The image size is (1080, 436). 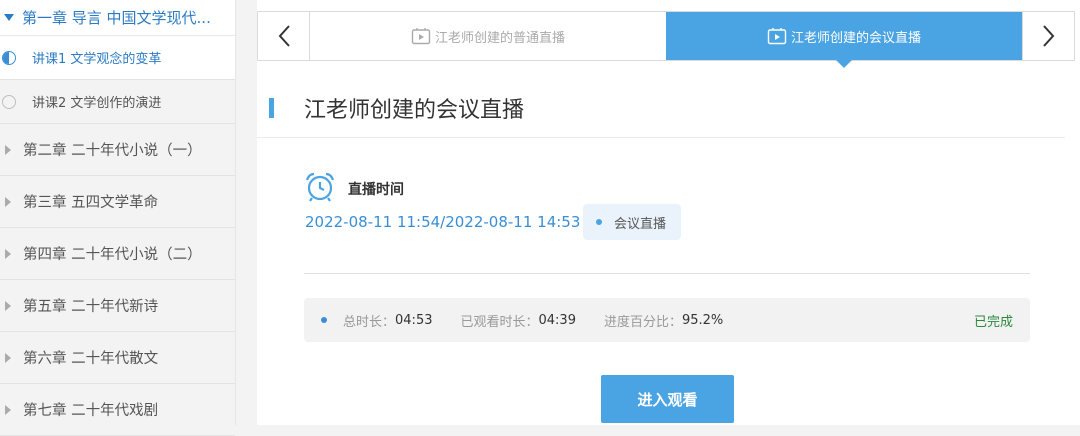 I want to click on tab-label: 江老师创建的普通直播, so click(x=499, y=38).